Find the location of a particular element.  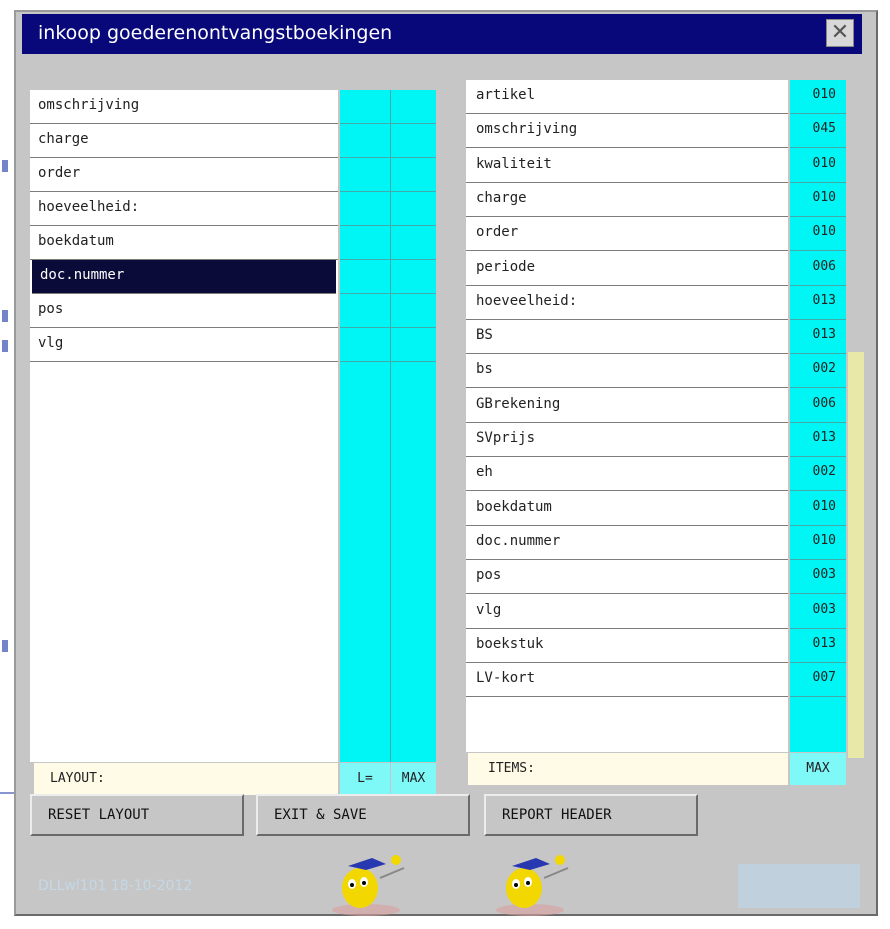

exit-save-button: EXIT & SAVE is located at coordinates (363, 815).